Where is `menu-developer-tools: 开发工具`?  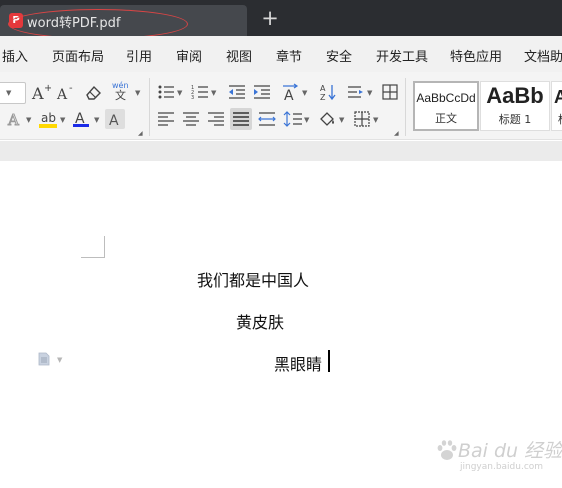 menu-developer-tools: 开发工具 is located at coordinates (402, 55).